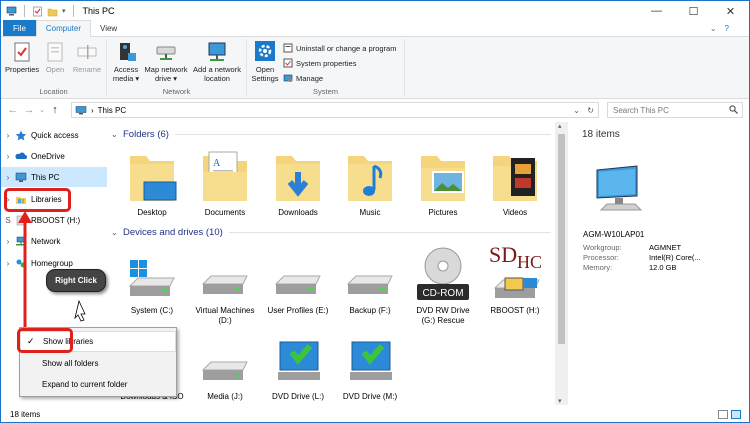  What do you see at coordinates (45, 340) in the screenshot?
I see `show-libraries-highlight-box` at bounding box center [45, 340].